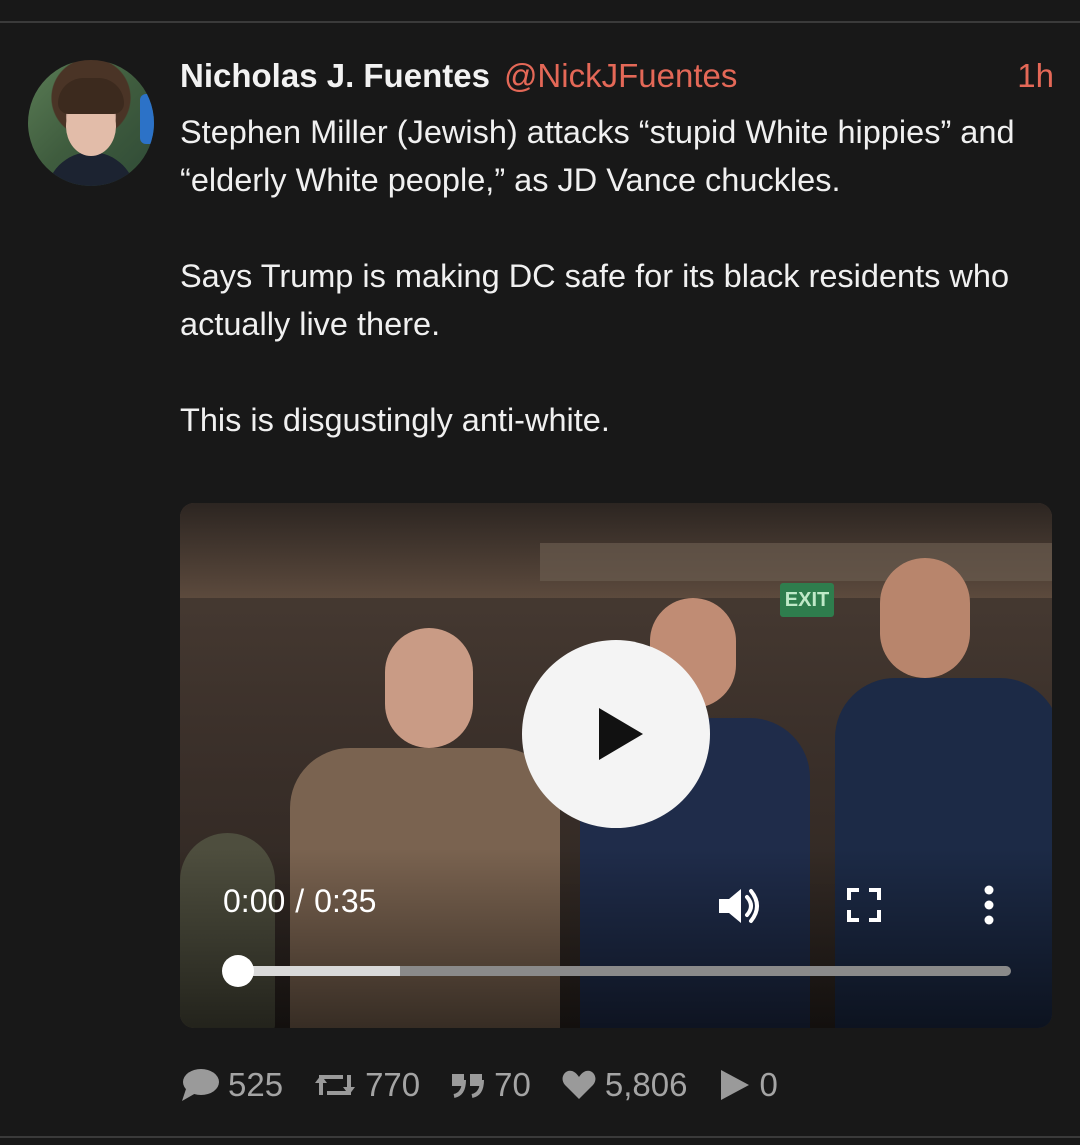  What do you see at coordinates (395, 420) in the screenshot?
I see `post-paragraph: This is disgustingly anti-white.` at bounding box center [395, 420].